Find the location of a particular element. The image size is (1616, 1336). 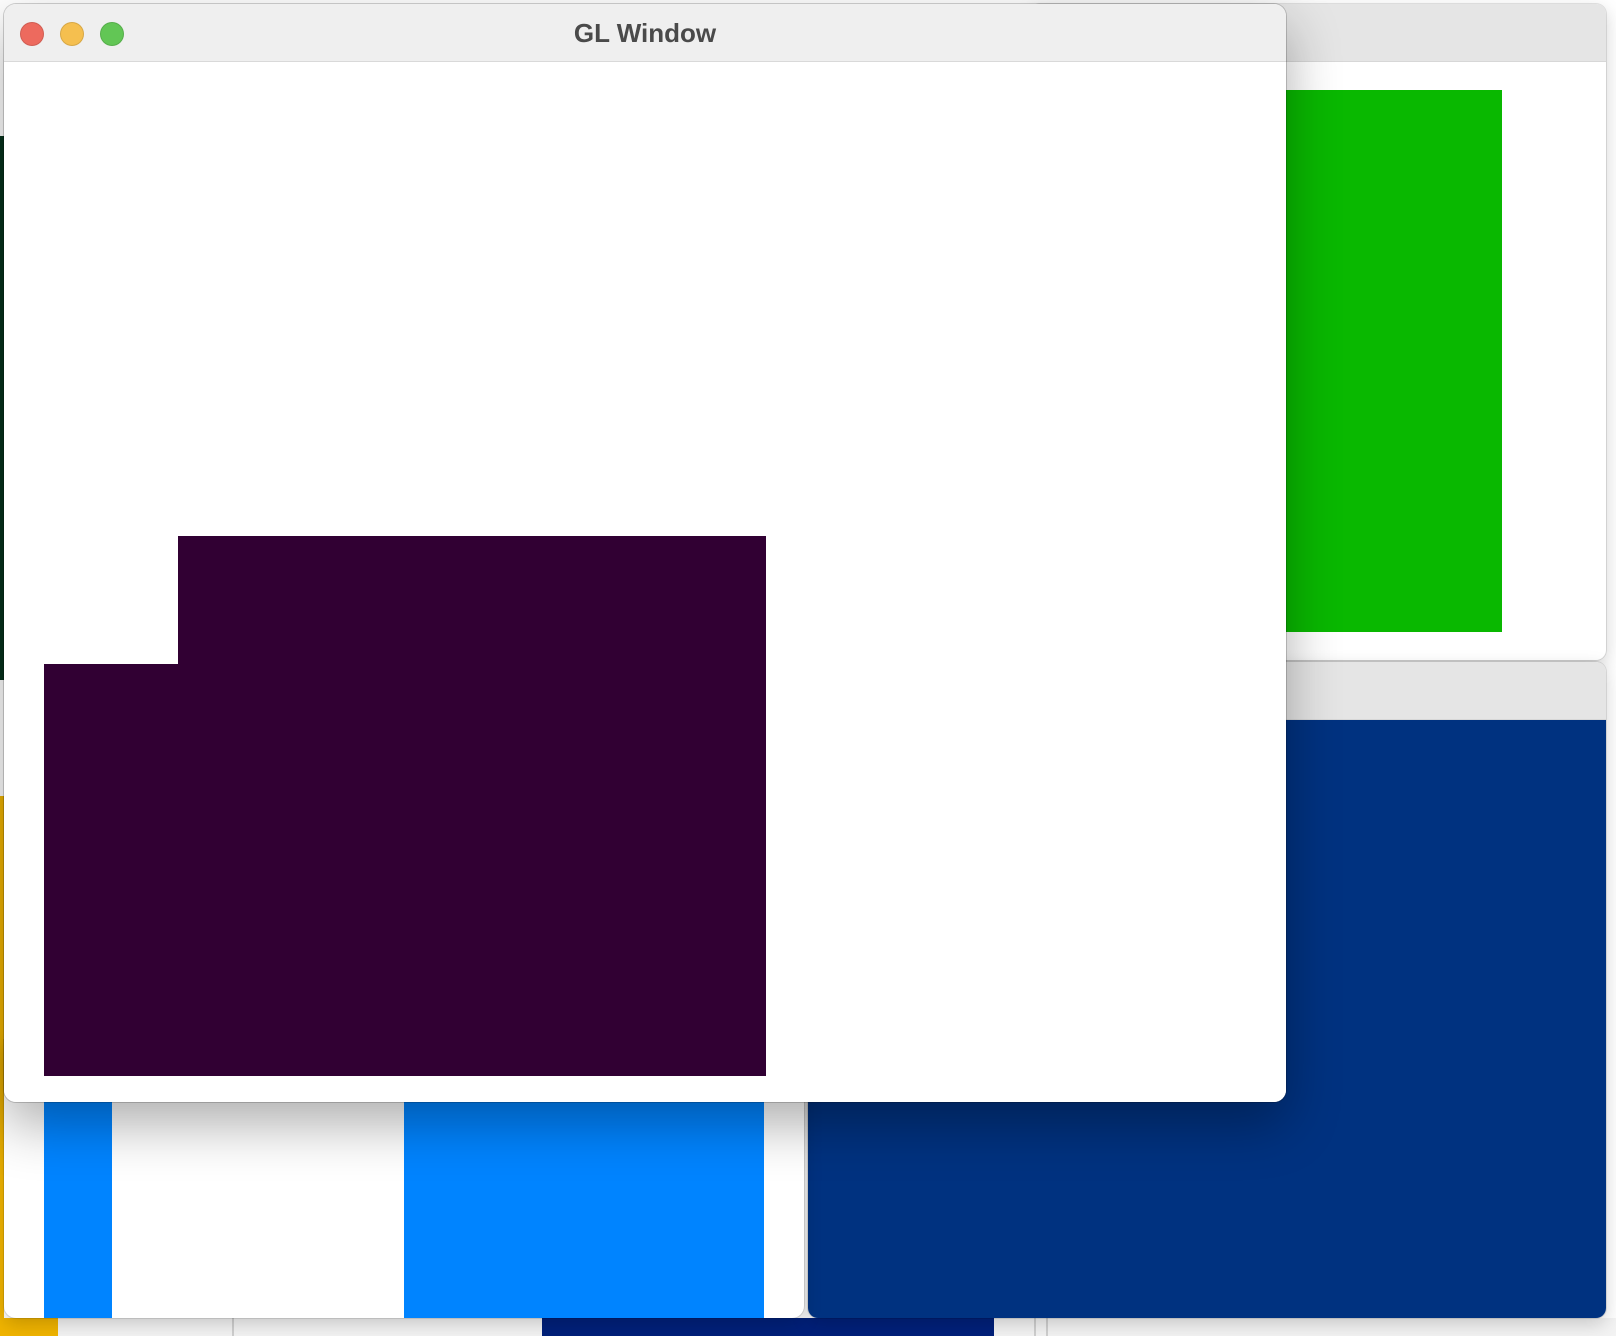

blue-rectangle-right is located at coordinates (584, 1209).